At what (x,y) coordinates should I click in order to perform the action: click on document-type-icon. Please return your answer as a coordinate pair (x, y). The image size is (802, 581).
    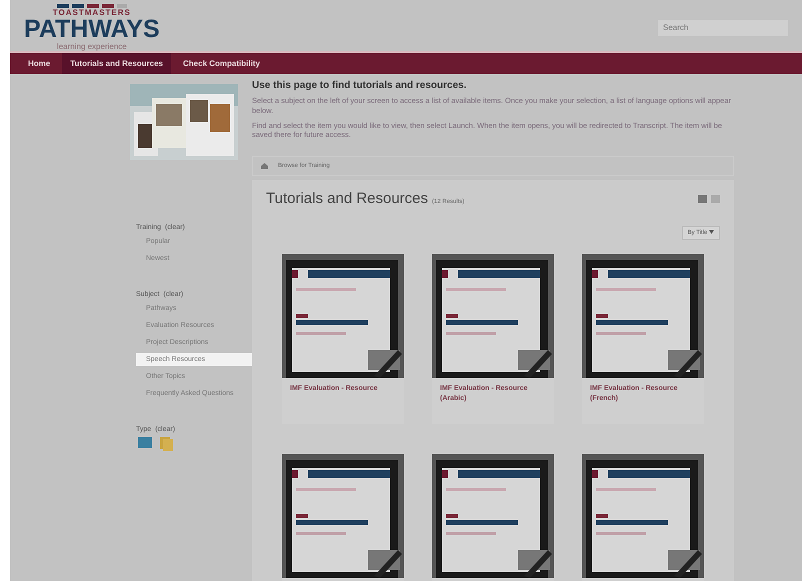
    Looking at the image, I should click on (166, 444).